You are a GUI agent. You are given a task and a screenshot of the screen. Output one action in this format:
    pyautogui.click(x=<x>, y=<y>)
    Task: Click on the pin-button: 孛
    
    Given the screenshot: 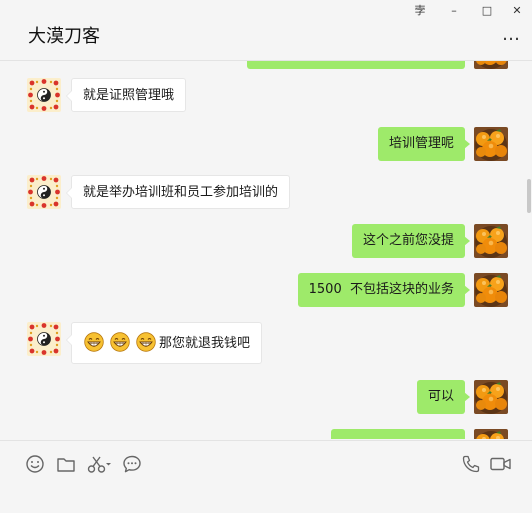 What is the action you would take?
    pyautogui.click(x=420, y=11)
    